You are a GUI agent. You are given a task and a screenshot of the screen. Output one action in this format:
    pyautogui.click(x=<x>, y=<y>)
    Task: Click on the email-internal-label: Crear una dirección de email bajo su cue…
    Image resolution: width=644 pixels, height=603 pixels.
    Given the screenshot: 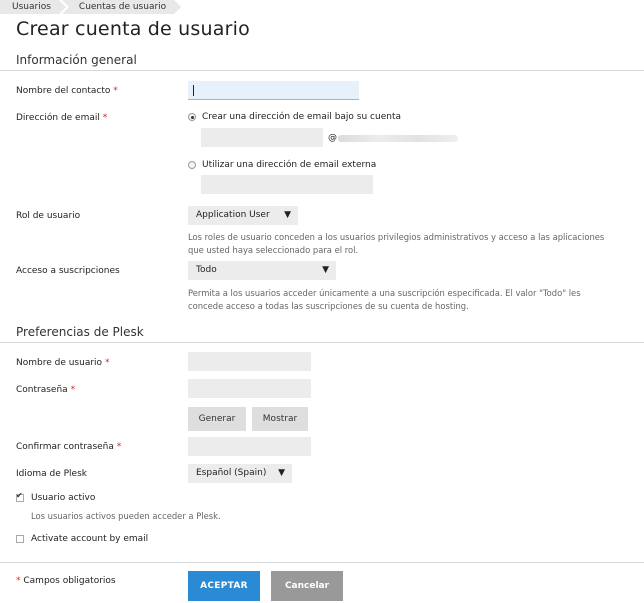 What is the action you would take?
    pyautogui.click(x=301, y=117)
    